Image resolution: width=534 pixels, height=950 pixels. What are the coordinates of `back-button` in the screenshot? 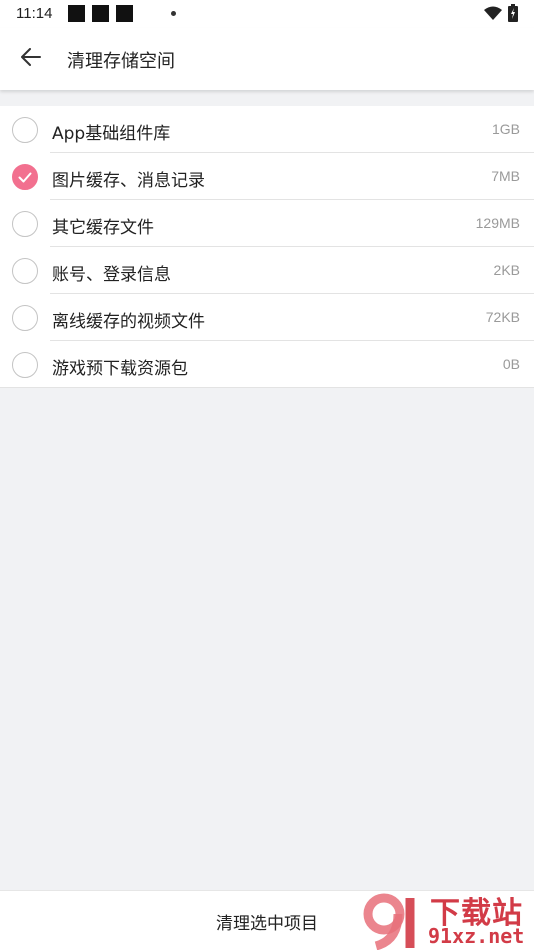 It's located at (31, 59).